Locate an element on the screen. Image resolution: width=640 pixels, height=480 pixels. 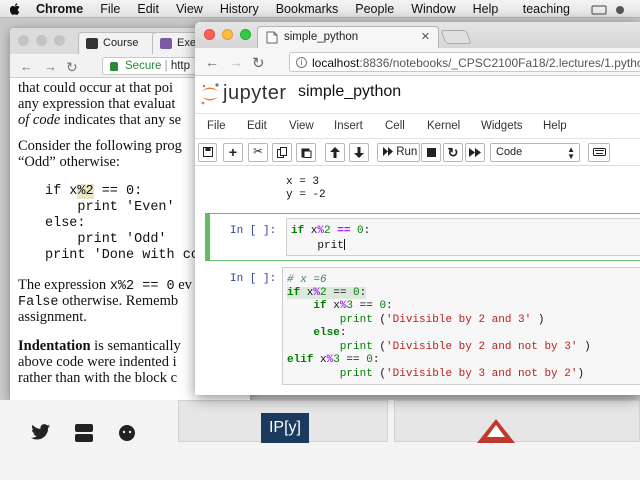
ipython-logo: IP[y] is located at coordinates (285, 428).